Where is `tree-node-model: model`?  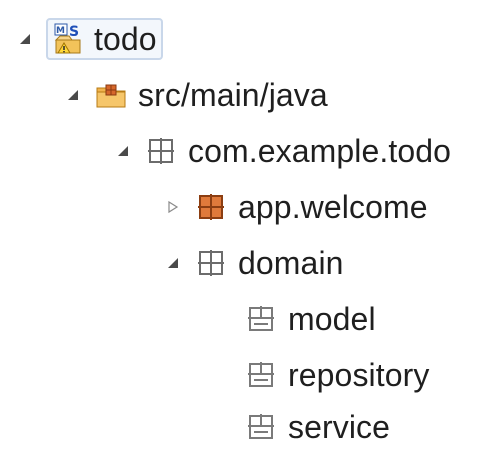
tree-node-model: model is located at coordinates (310, 319).